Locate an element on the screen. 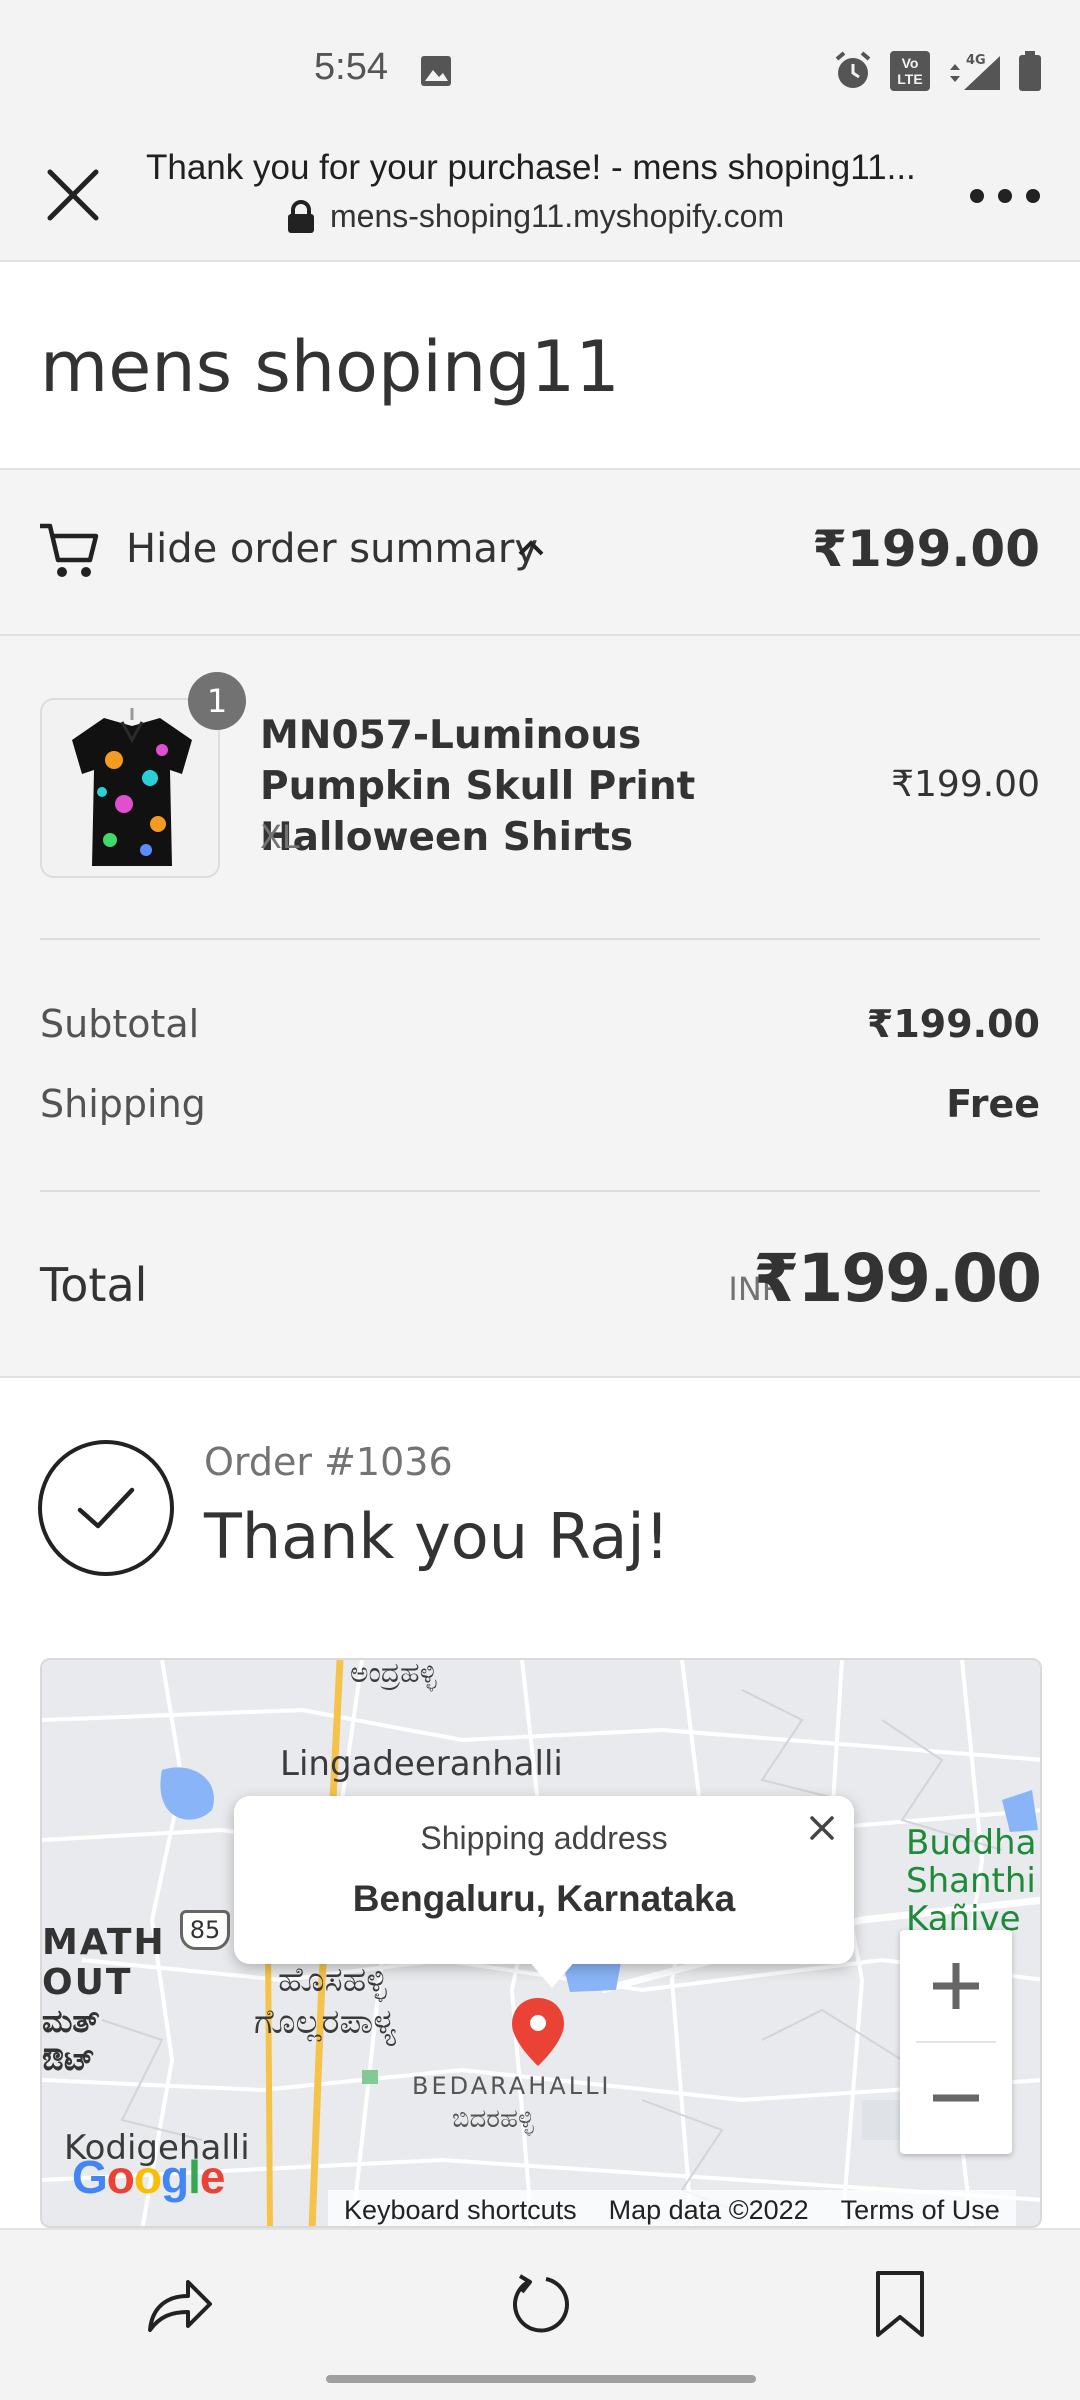 The height and width of the screenshot is (2400, 1080). map-label: Buddha is located at coordinates (971, 1843).